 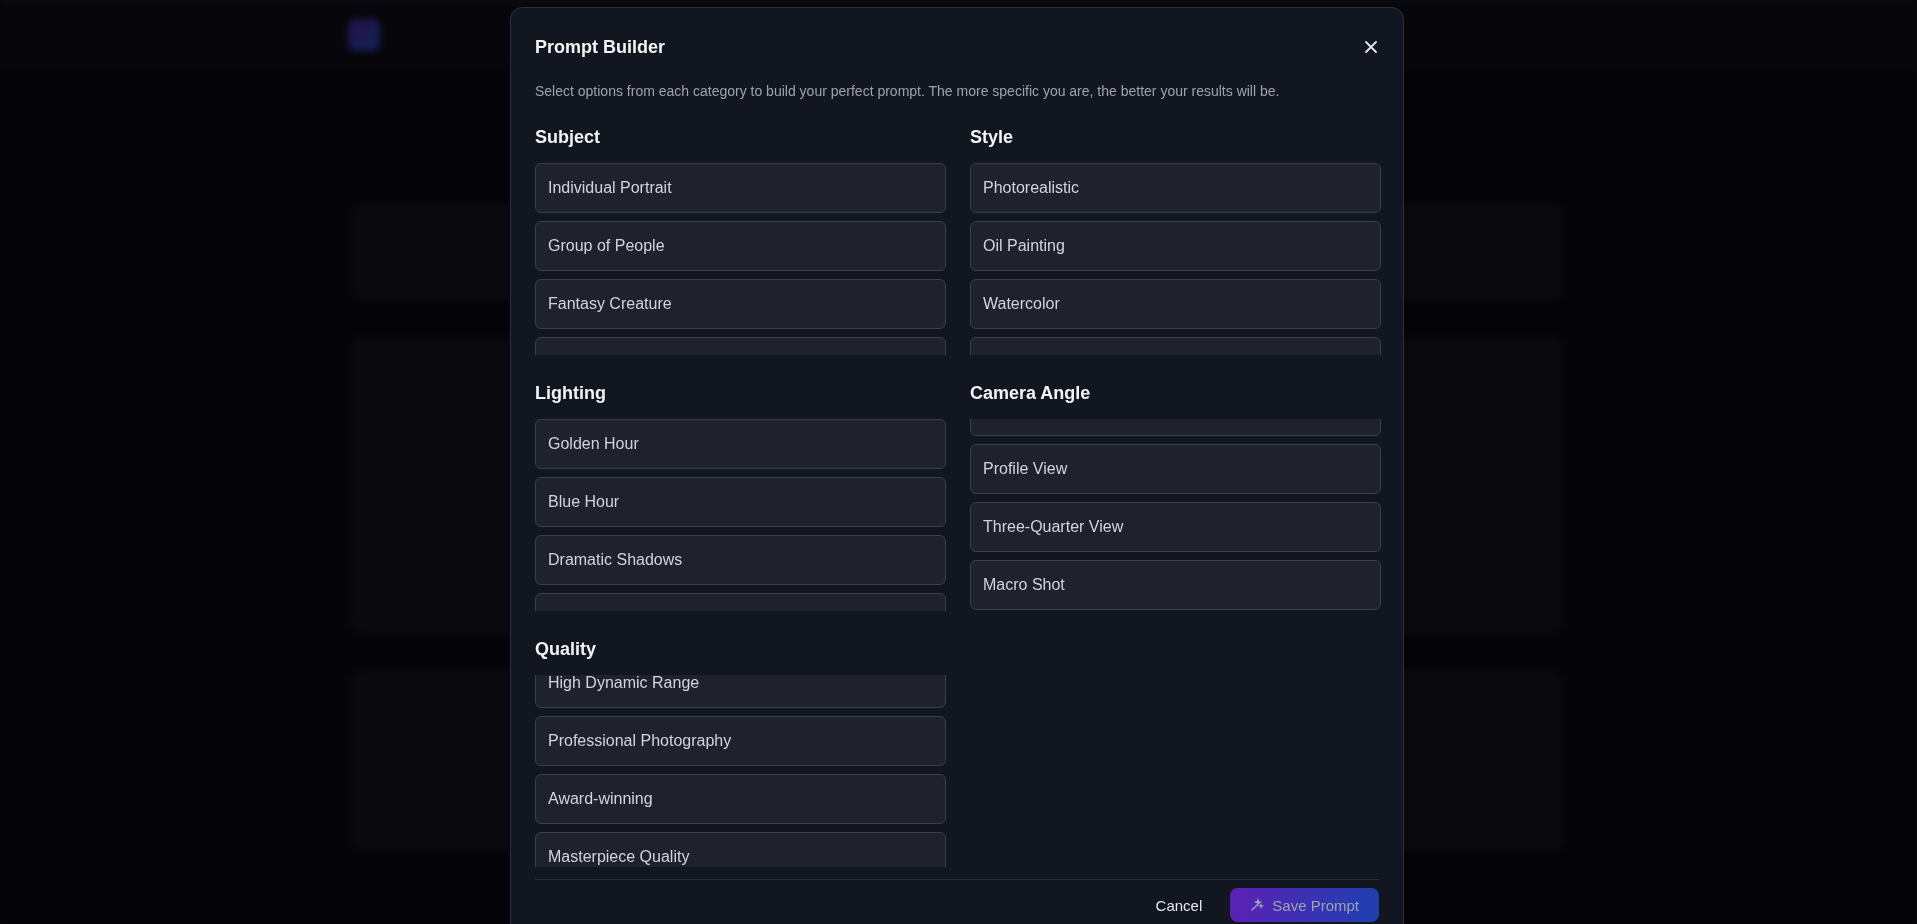 What do you see at coordinates (740, 560) in the screenshot?
I see `option-card: Dramatic Shadows` at bounding box center [740, 560].